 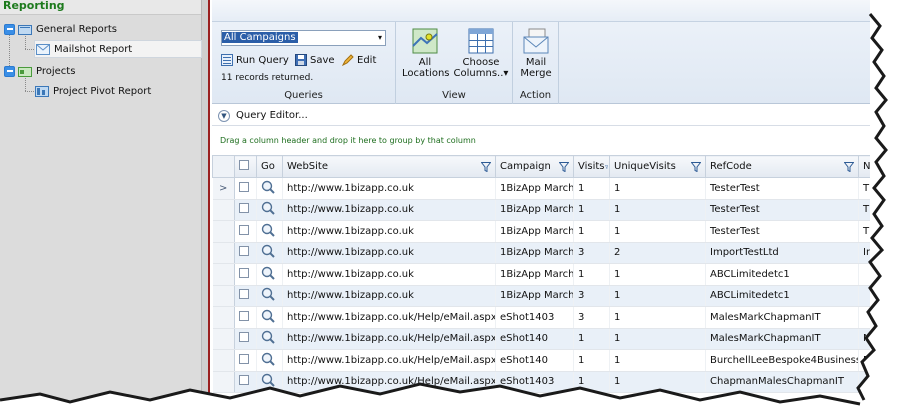 I want to click on column-header-uniquevisits: UniqueVisits, so click(x=657, y=166).